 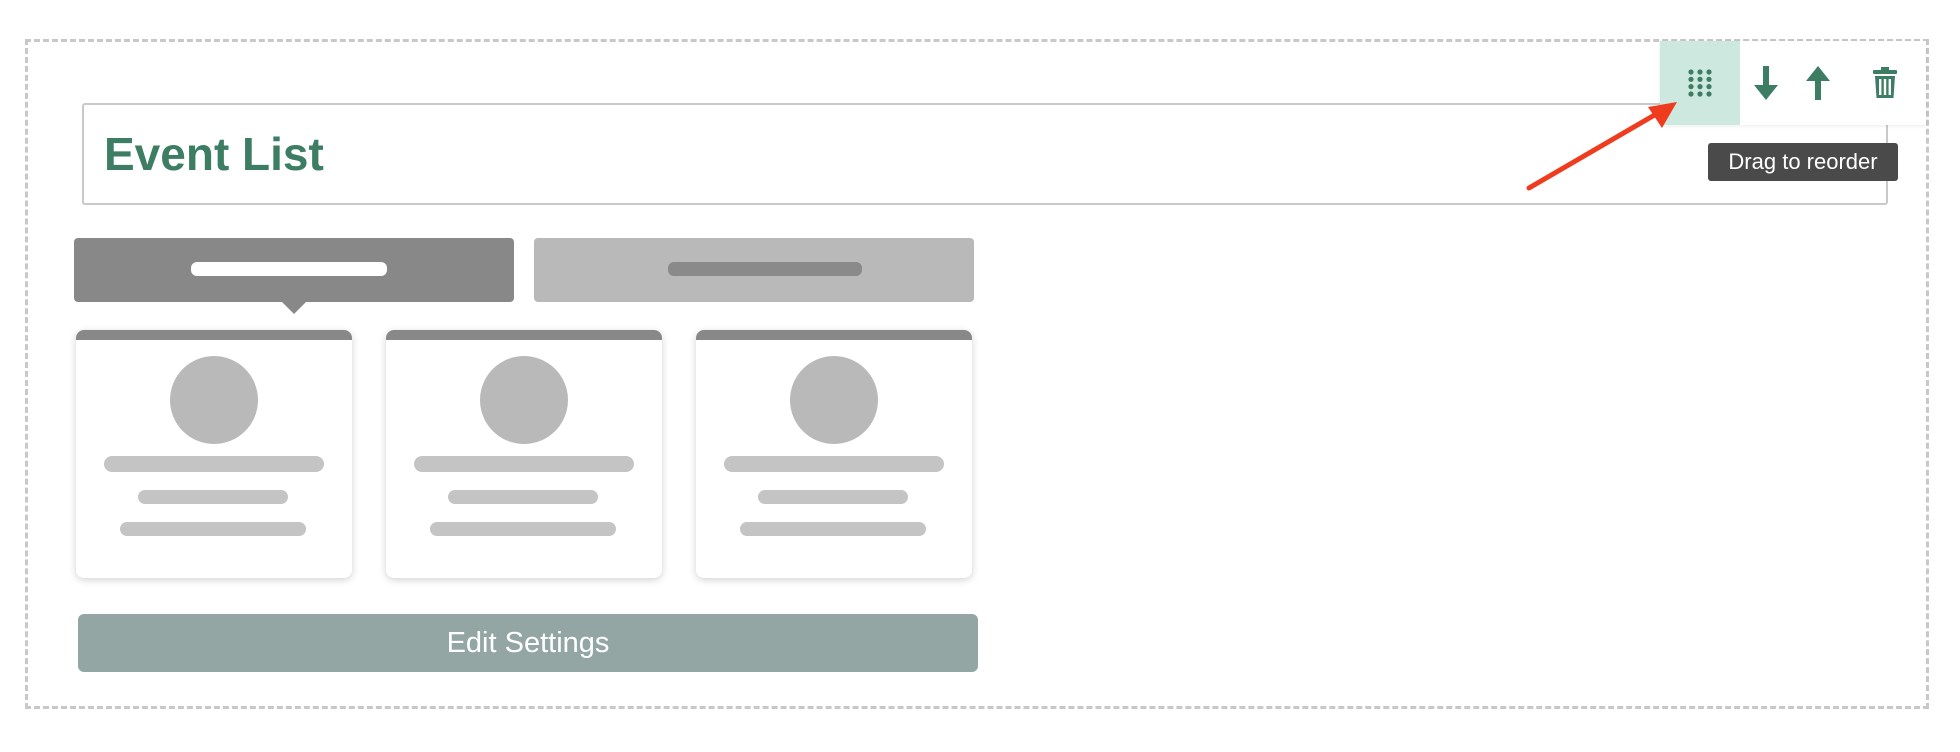 I want to click on block-title-box: Event List, so click(x=985, y=154).